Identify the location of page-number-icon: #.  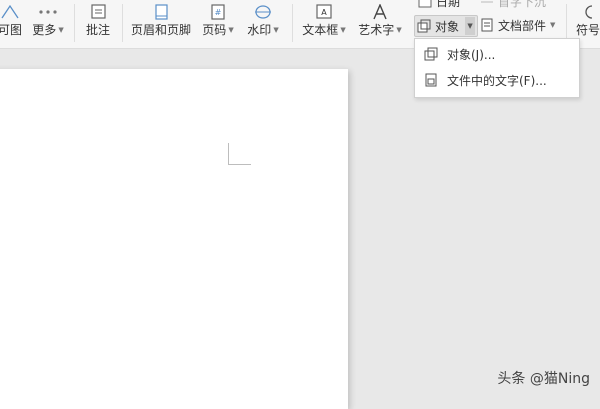
(218, 10).